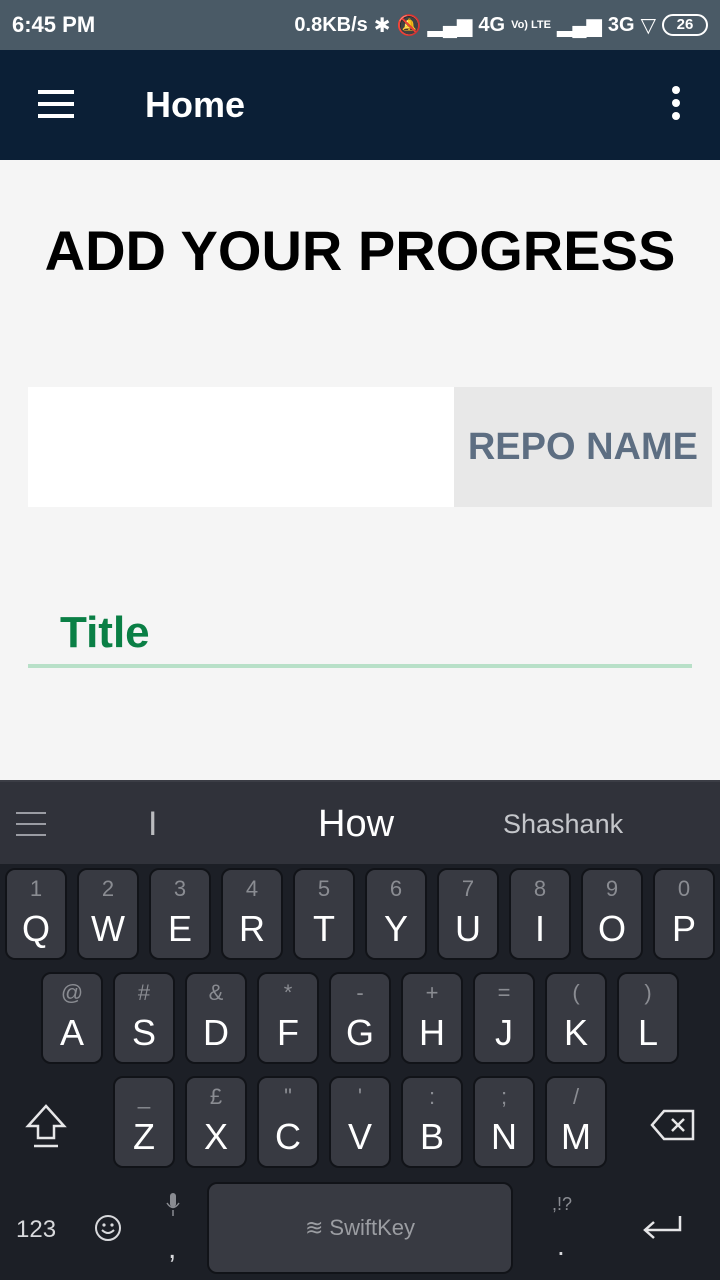 The width and height of the screenshot is (720, 1280). What do you see at coordinates (252, 914) in the screenshot?
I see `key-r: 4R` at bounding box center [252, 914].